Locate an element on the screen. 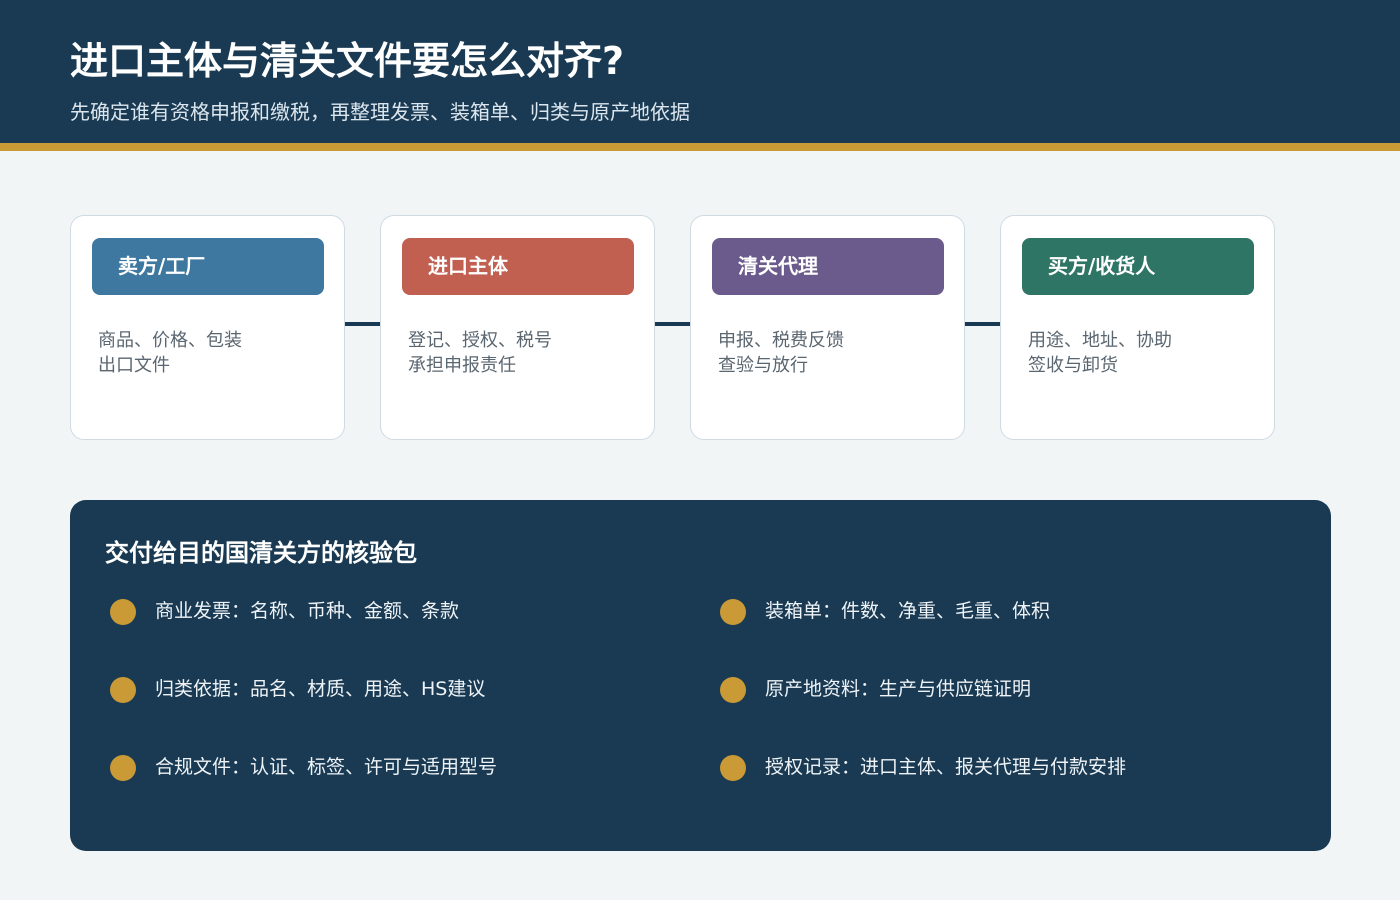  page-title: 进口主体与清关文件要怎么对齐? is located at coordinates (347, 61).